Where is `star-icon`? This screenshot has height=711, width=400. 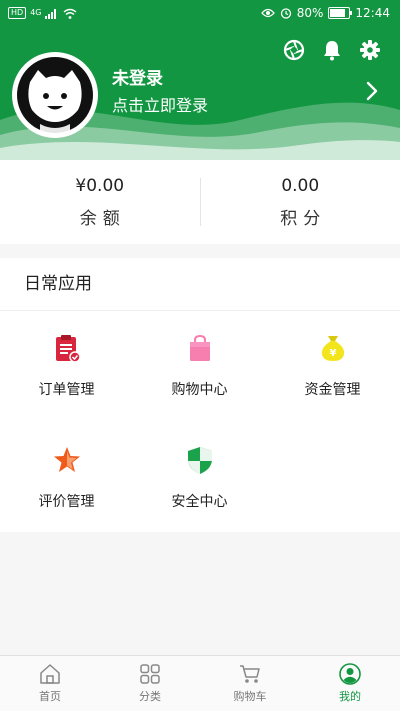 star-icon is located at coordinates (67, 460).